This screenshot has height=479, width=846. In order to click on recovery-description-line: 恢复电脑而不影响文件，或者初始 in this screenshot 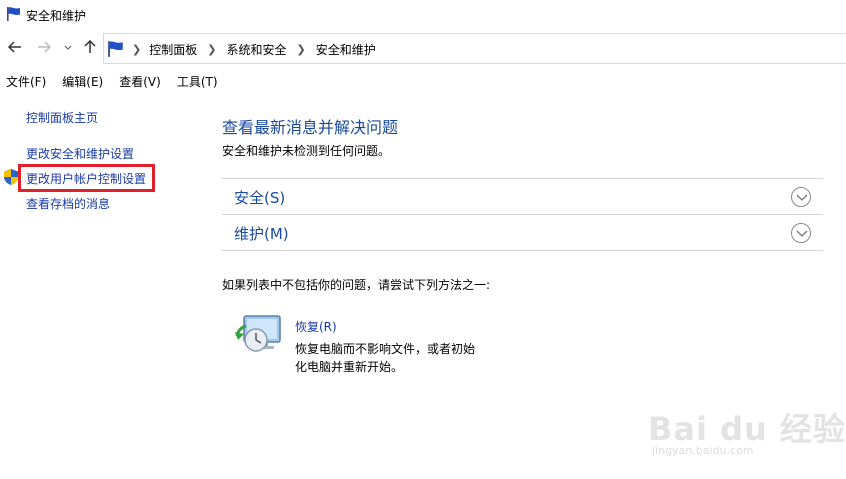, I will do `click(385, 349)`.